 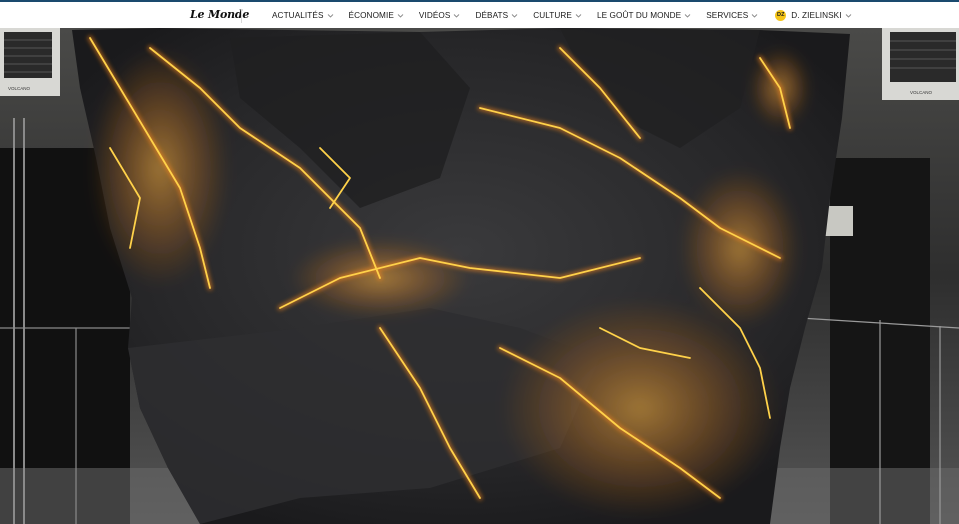 I want to click on nav-item-label: ACTUALITÉS, so click(x=298, y=15).